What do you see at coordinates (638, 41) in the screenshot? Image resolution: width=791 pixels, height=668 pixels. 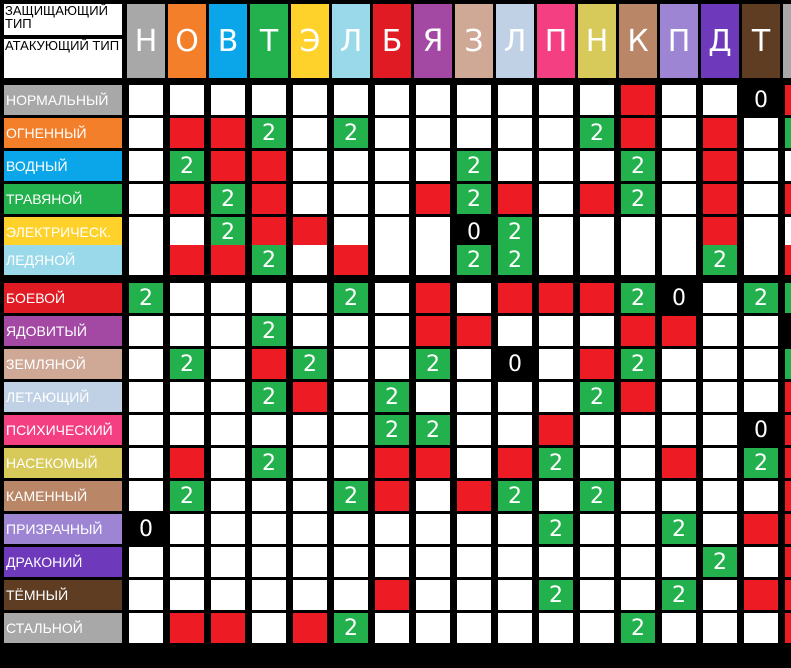 I see `column-header: К` at bounding box center [638, 41].